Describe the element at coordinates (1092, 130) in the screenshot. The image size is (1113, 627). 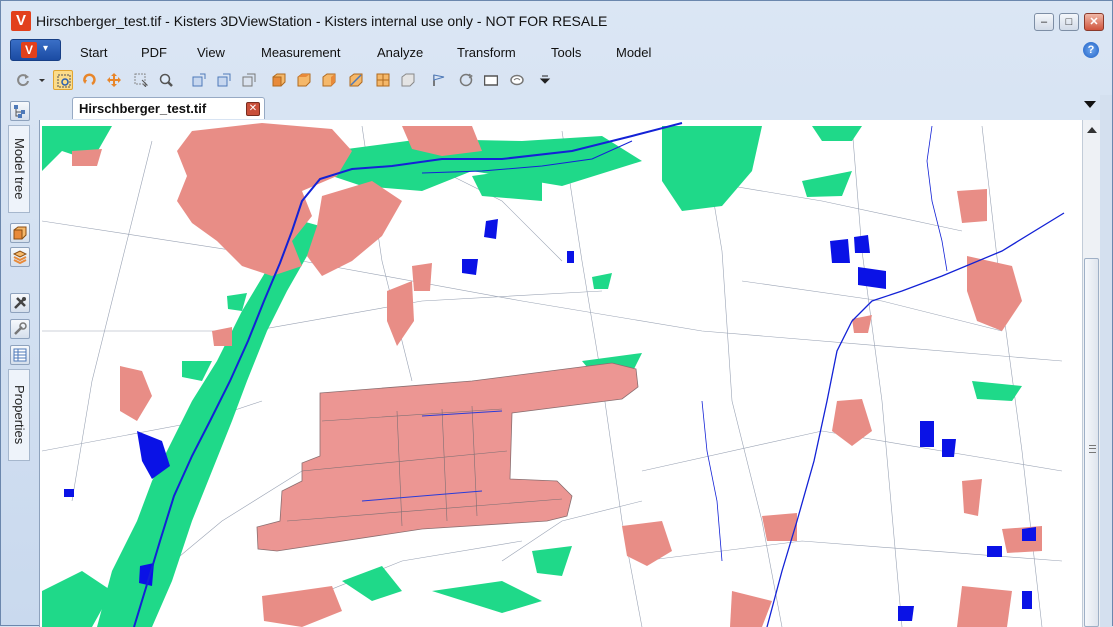
I see `scroll-up-icon` at that location.